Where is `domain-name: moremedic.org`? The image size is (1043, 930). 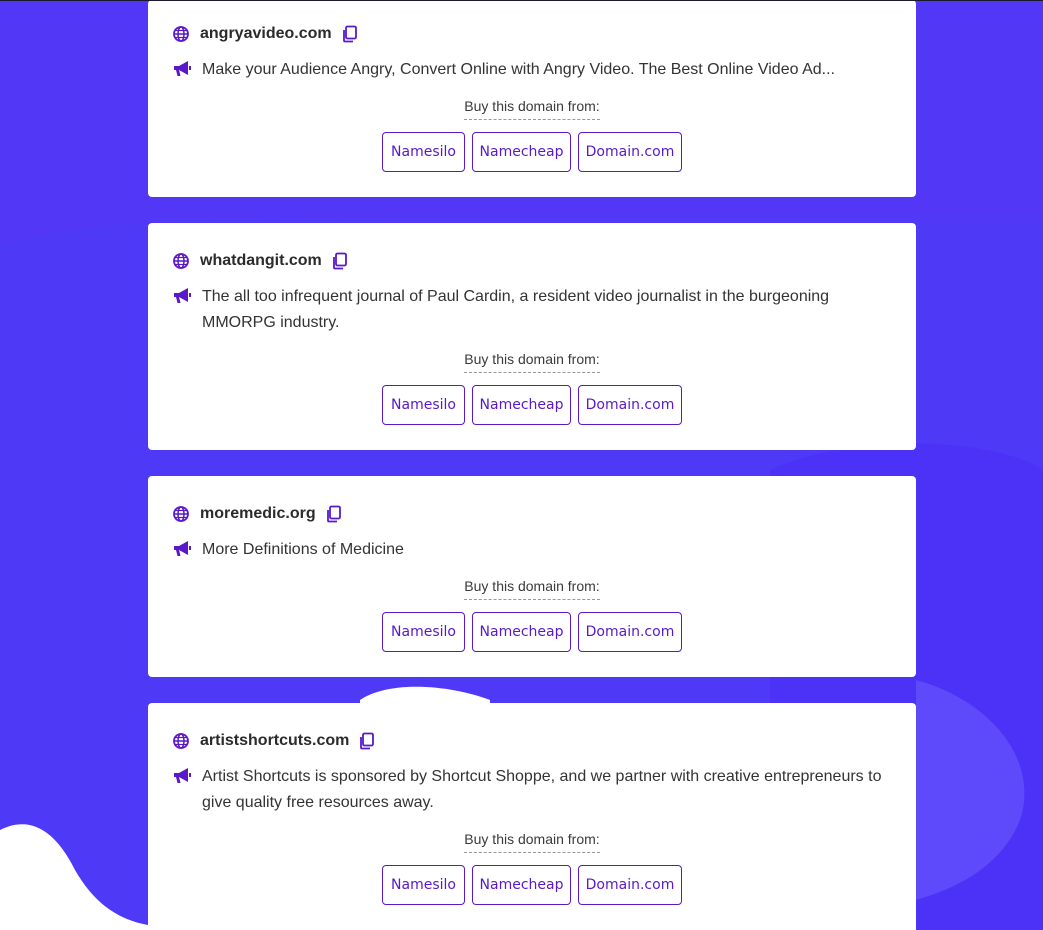 domain-name: moremedic.org is located at coordinates (258, 514).